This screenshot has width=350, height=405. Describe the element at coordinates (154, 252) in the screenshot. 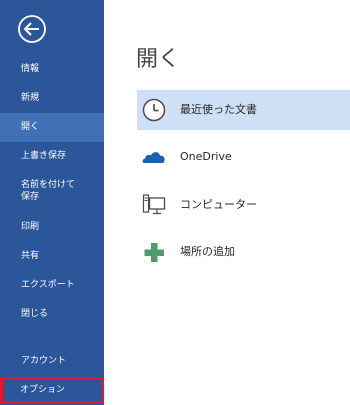

I see `plus-icon` at that location.